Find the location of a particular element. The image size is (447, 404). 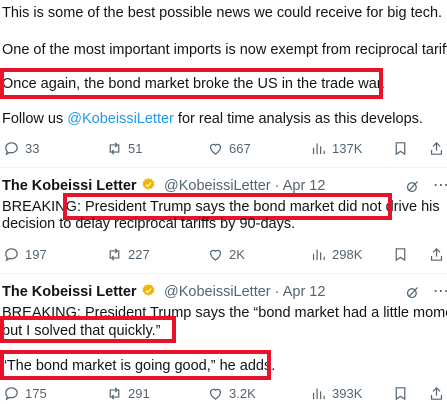

views-button: 137K is located at coordinates (336, 148).